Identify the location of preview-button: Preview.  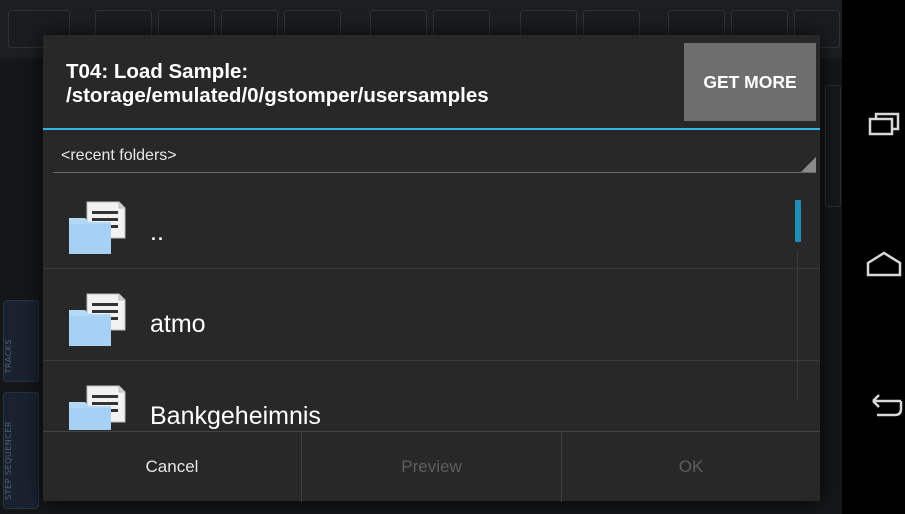
(431, 467).